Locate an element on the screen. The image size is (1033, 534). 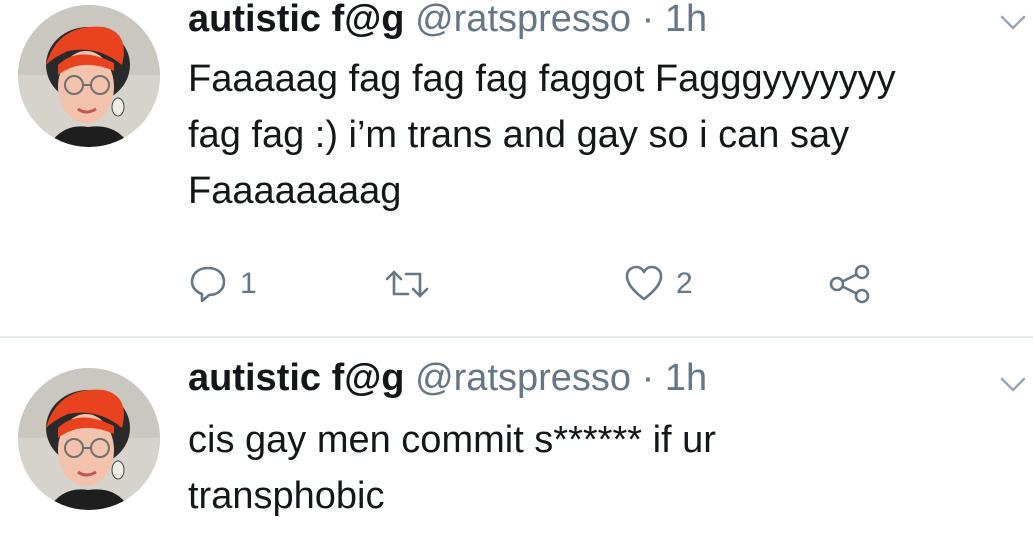
like-icon is located at coordinates (644, 283).